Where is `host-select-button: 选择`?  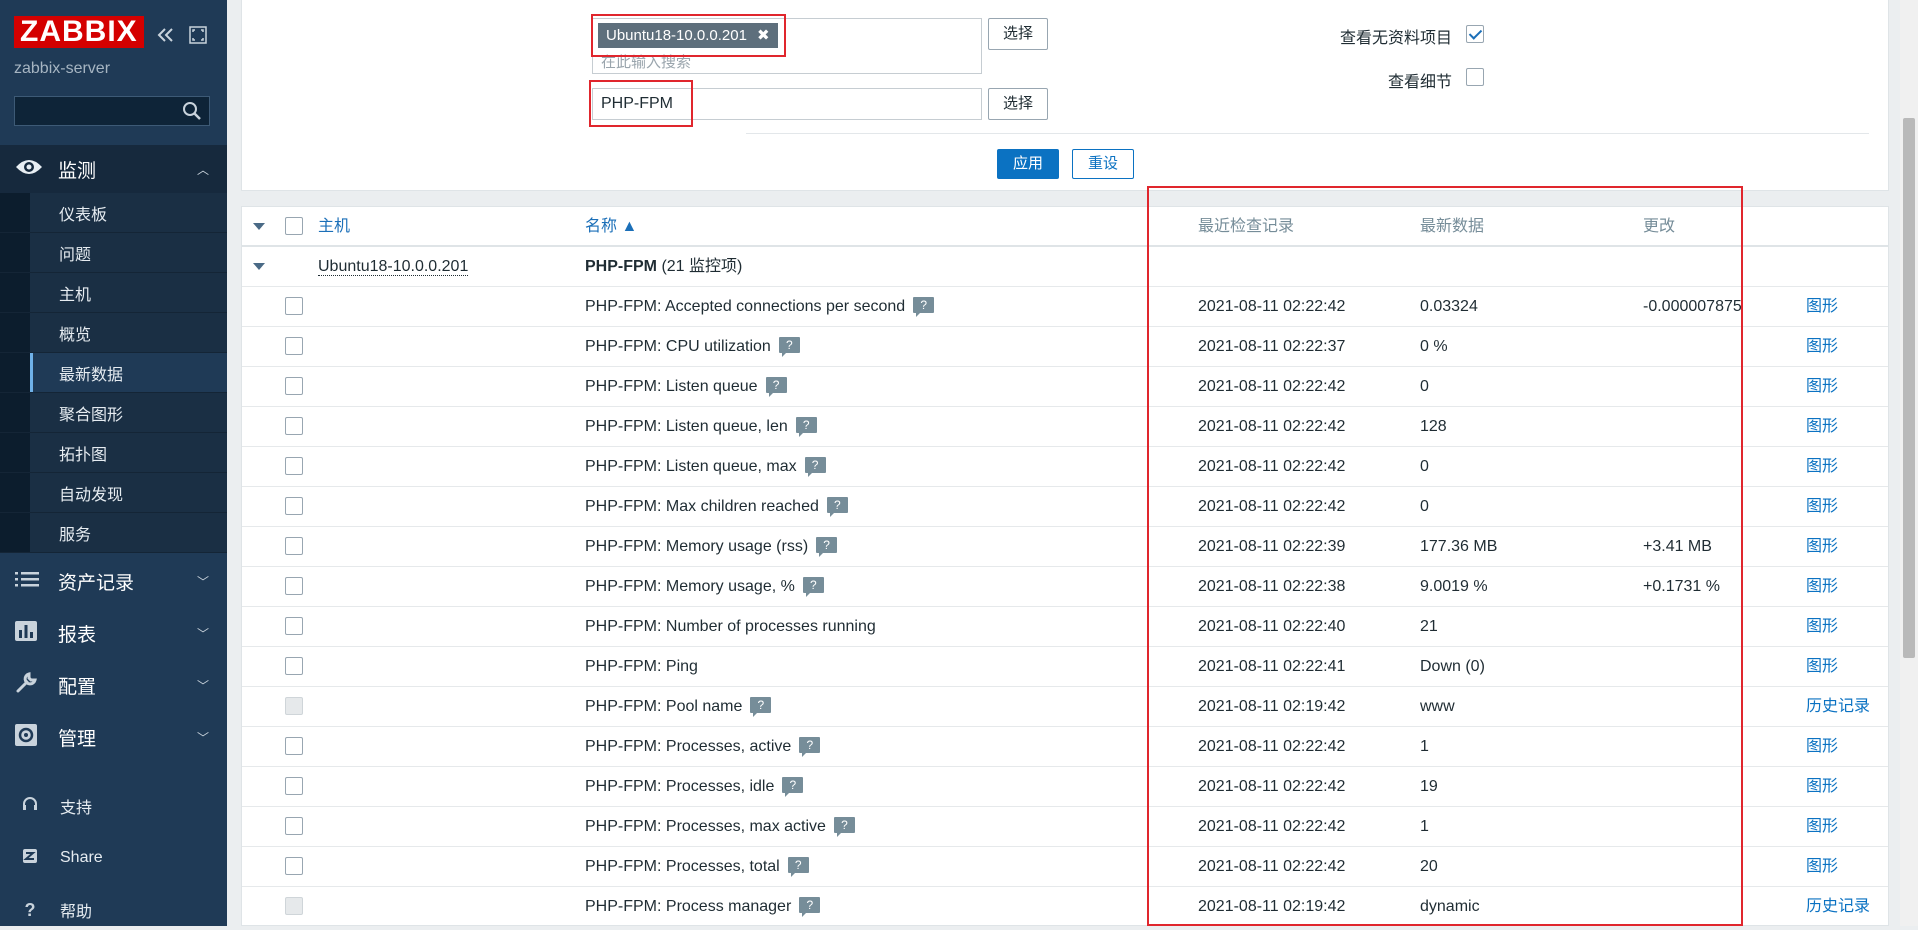 host-select-button: 选择 is located at coordinates (1018, 34).